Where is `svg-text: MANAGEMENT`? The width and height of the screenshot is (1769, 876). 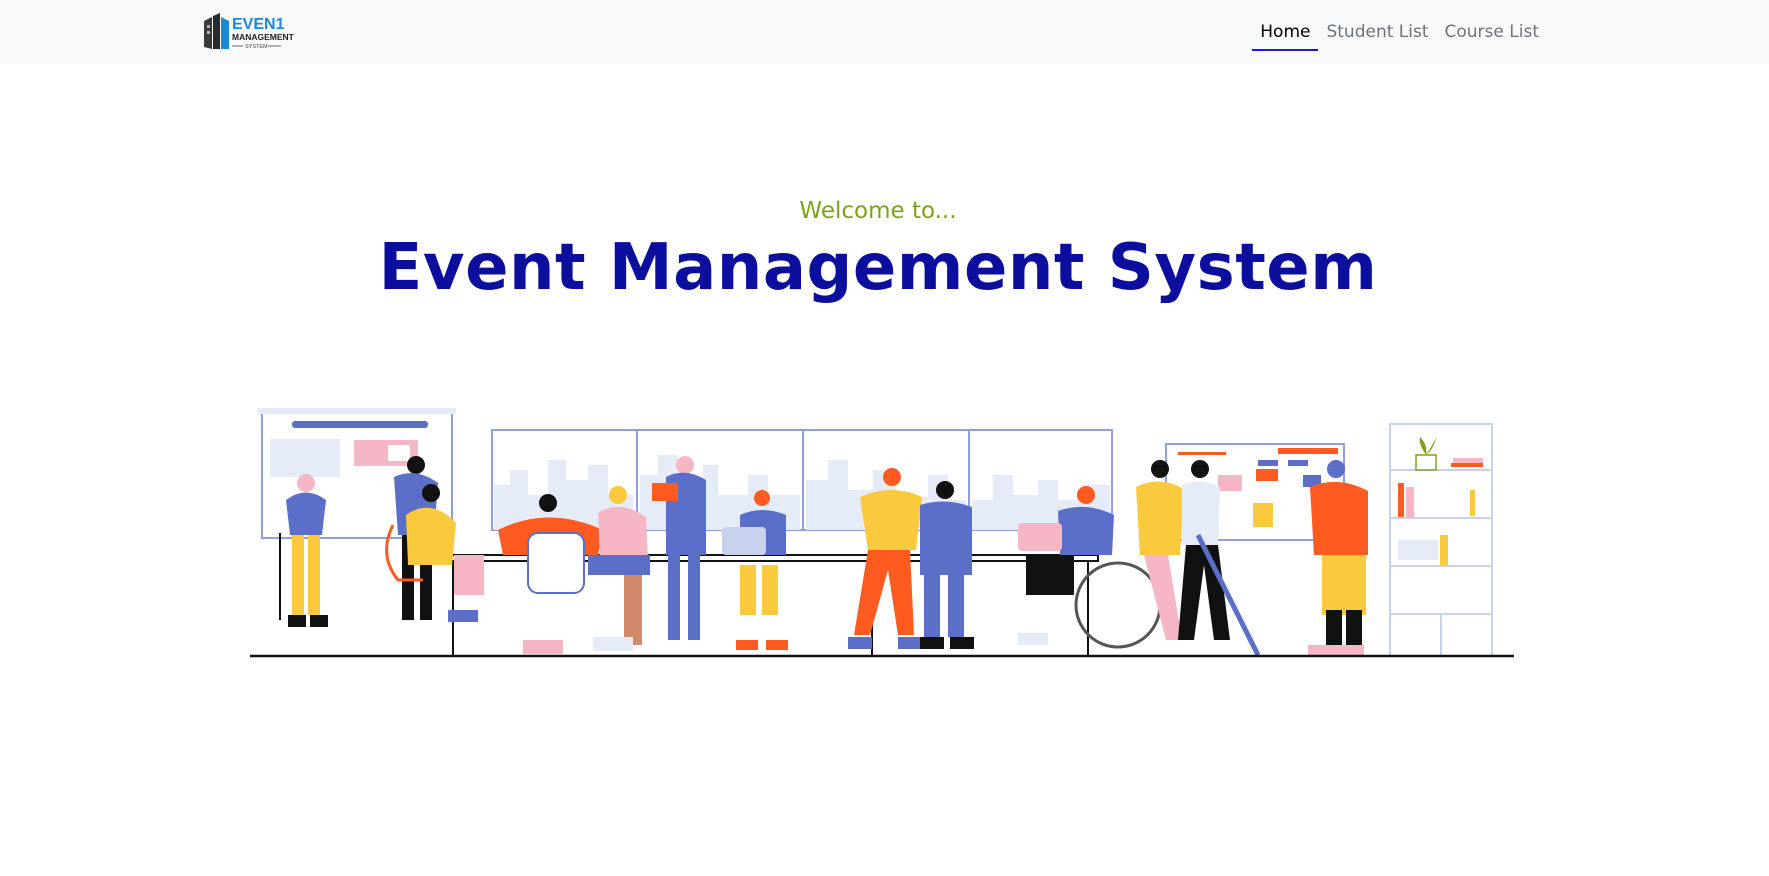
svg-text: MANAGEMENT is located at coordinates (263, 37).